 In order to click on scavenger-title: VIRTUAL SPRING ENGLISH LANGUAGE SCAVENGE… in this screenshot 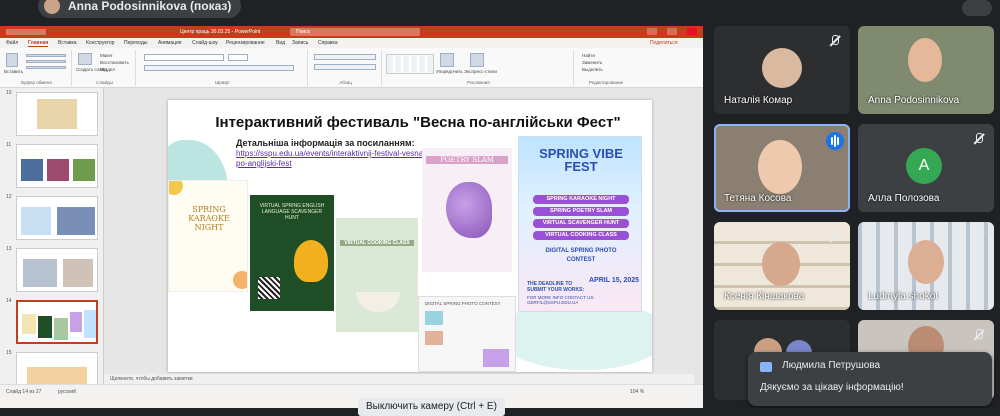, I will do `click(292, 212)`.